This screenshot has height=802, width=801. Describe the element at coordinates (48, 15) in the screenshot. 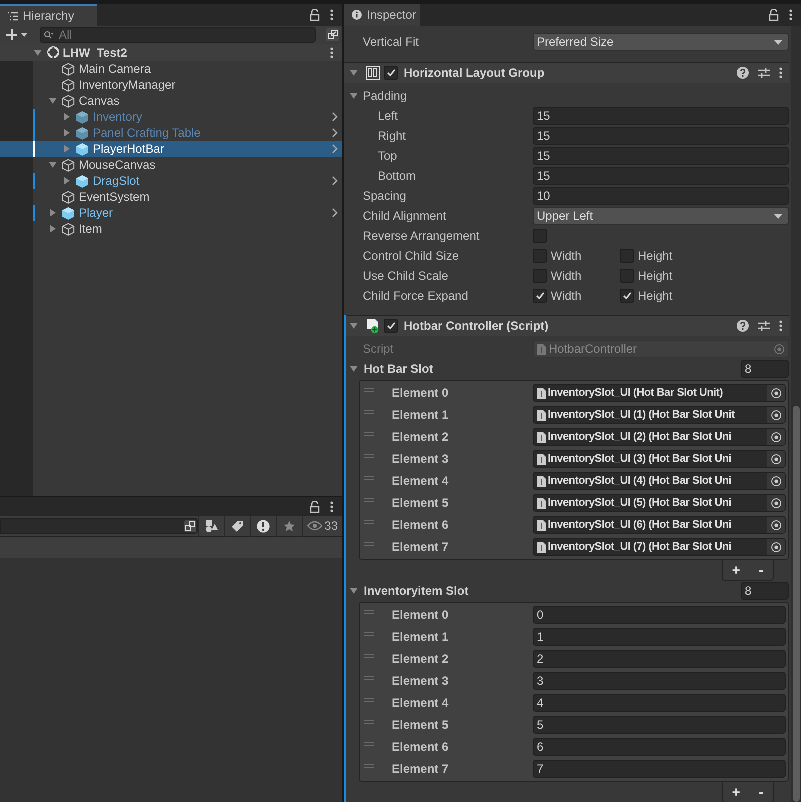

I see `hierarchy-tab: Hierarchy` at that location.